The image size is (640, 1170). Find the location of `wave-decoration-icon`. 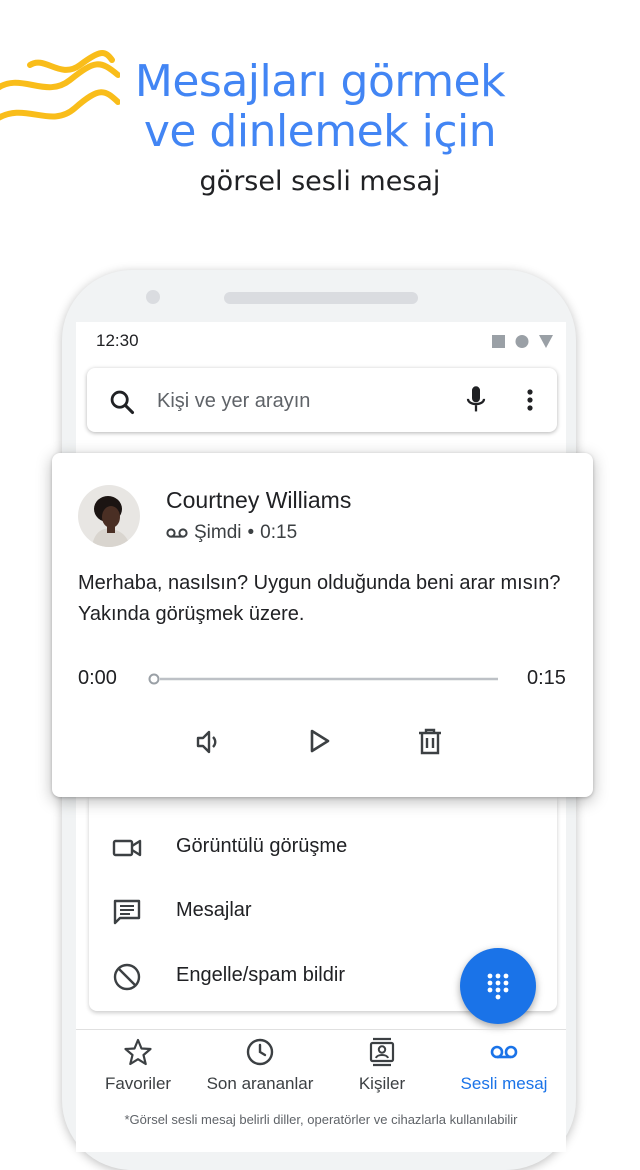

wave-decoration-icon is located at coordinates (60, 85).